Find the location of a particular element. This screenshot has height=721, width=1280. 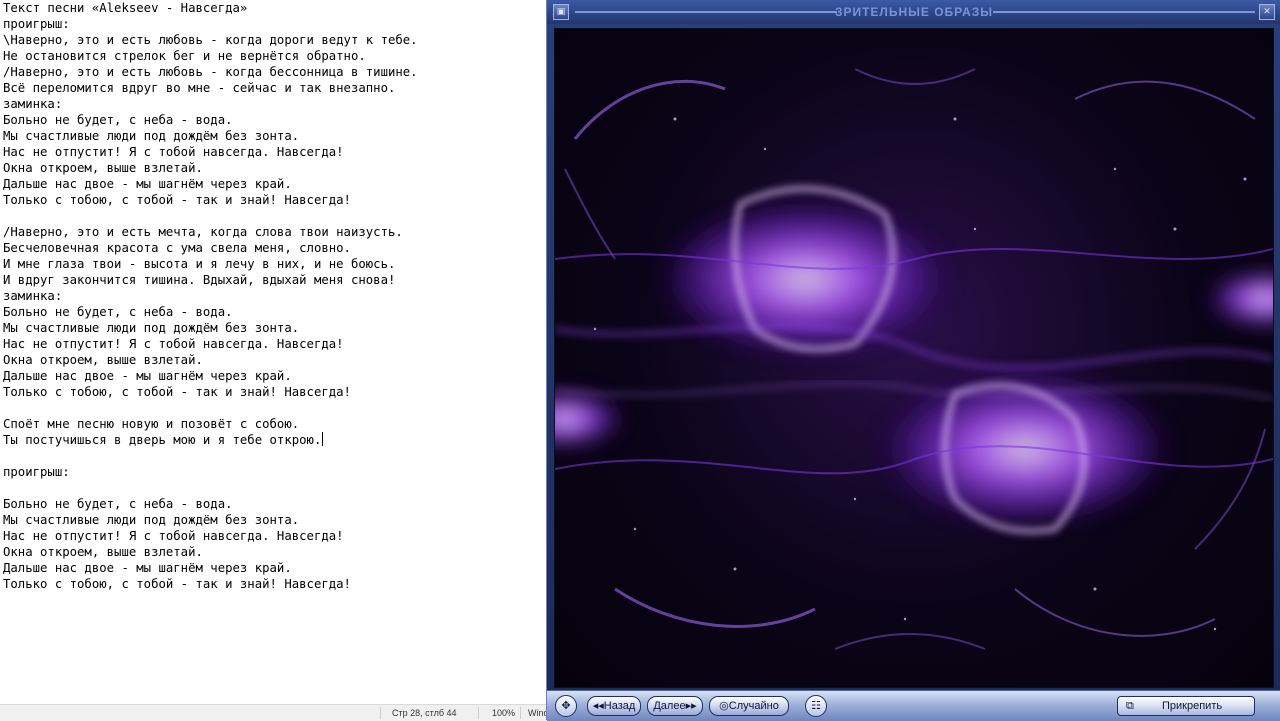

cursor-position: Стр 28, стлб 44 is located at coordinates (424, 713).